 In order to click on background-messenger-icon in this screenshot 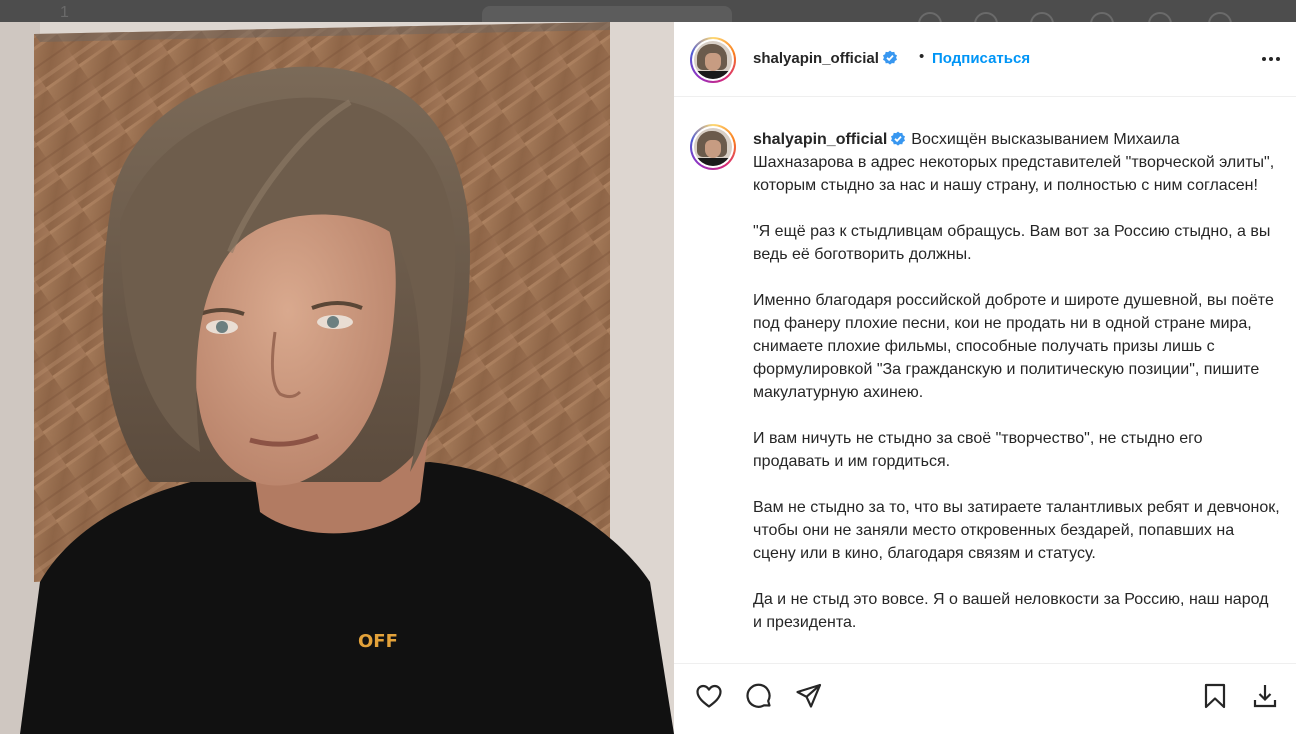, I will do `click(986, 17)`.